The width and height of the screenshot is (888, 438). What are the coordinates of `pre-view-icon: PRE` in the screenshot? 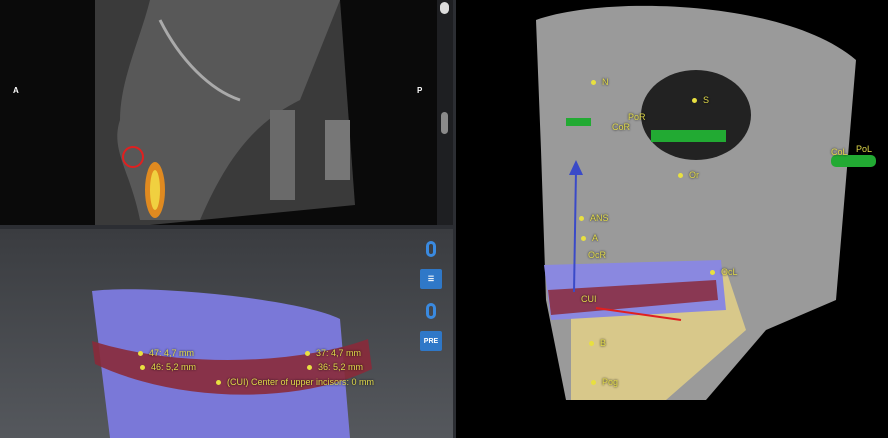 It's located at (431, 341).